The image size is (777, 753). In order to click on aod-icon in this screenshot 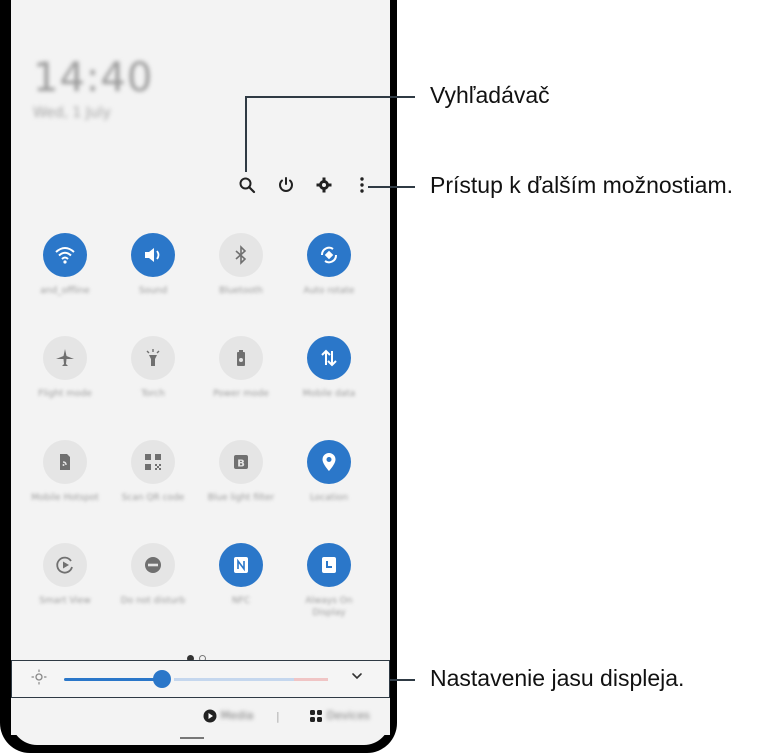, I will do `click(329, 565)`.